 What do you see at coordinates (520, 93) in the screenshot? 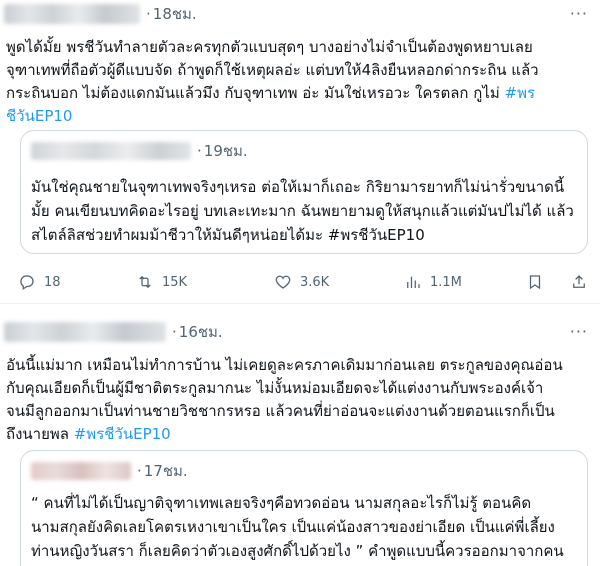
I see `hashtag-link: #พร` at bounding box center [520, 93].